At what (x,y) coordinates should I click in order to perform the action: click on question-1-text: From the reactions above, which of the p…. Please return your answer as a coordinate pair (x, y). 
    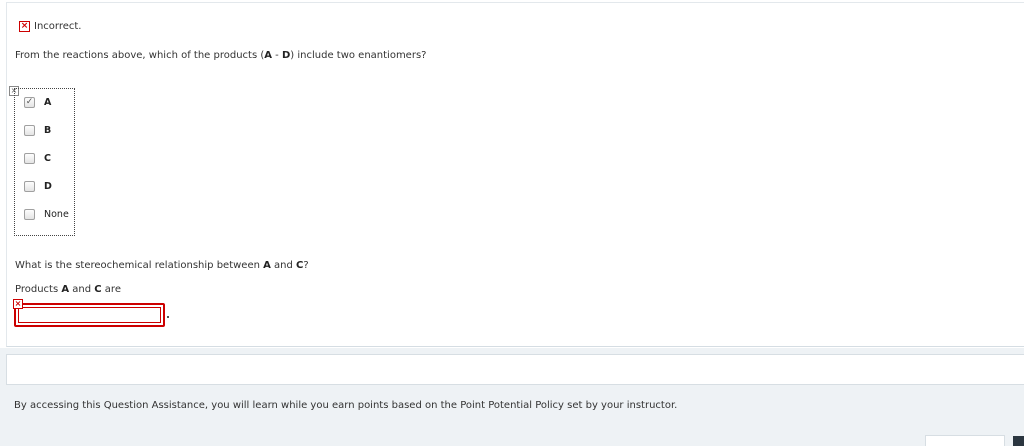
    Looking at the image, I should click on (221, 55).